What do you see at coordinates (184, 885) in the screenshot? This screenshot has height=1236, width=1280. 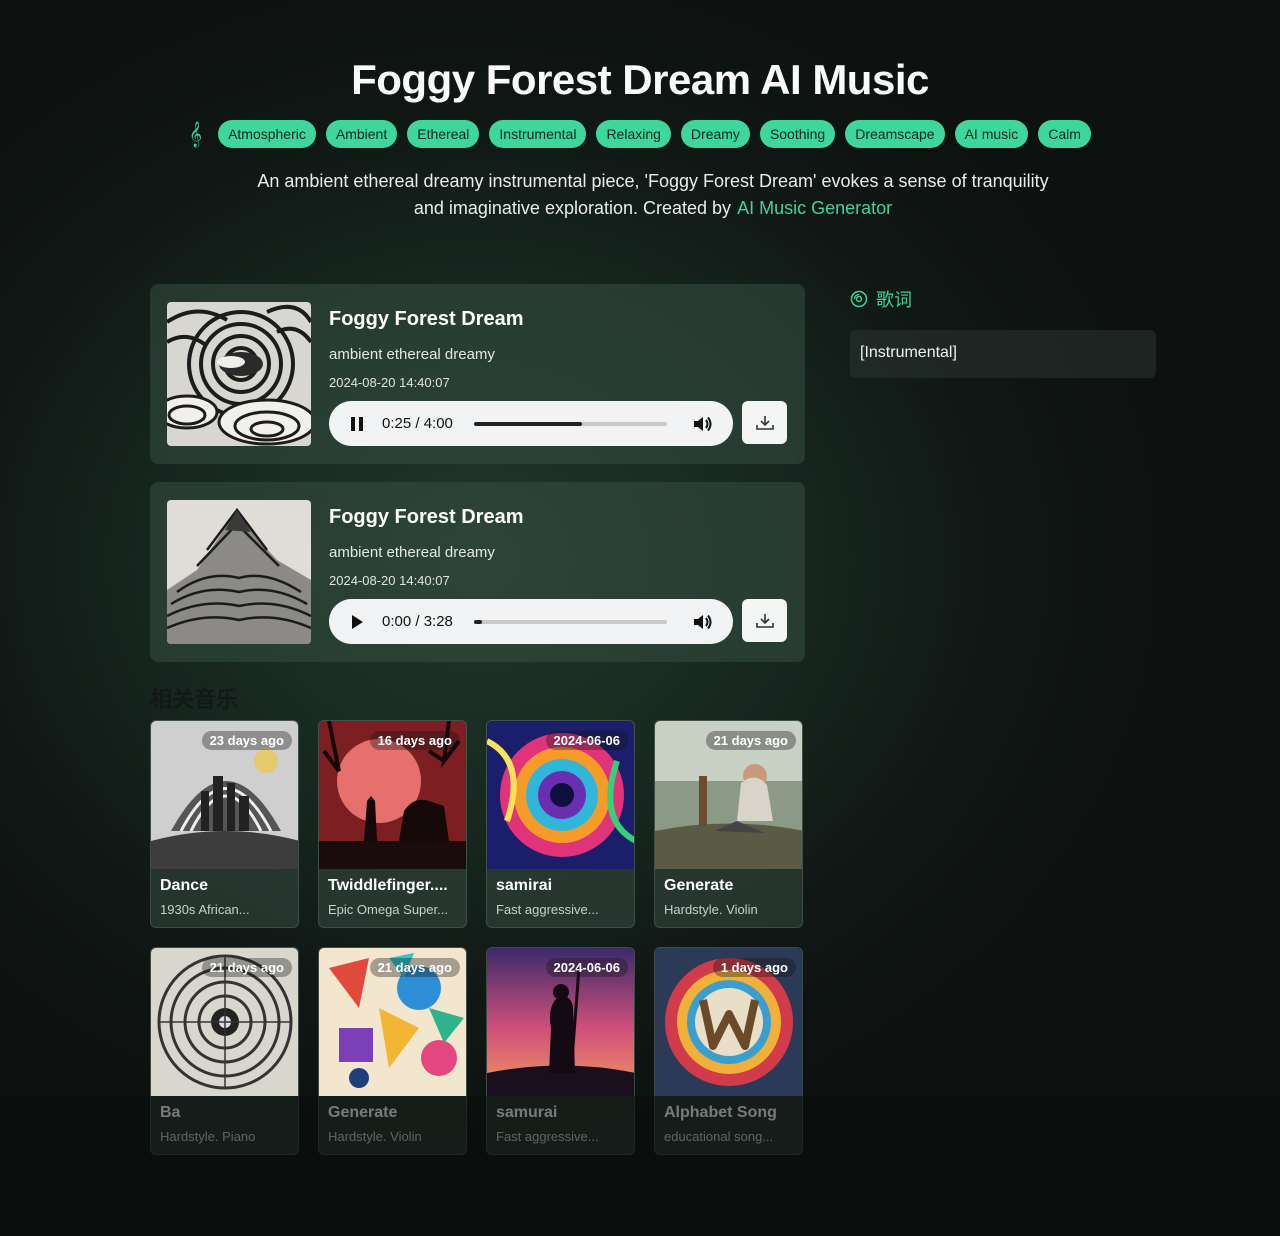 I see `related-track-title: Dance` at bounding box center [184, 885].